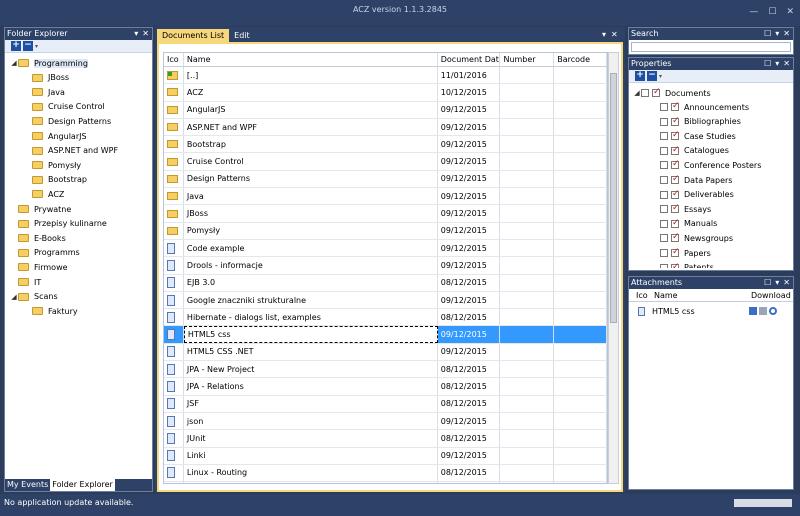  What do you see at coordinates (174, 59) in the screenshot?
I see `col-ico: Ico` at bounding box center [174, 59].